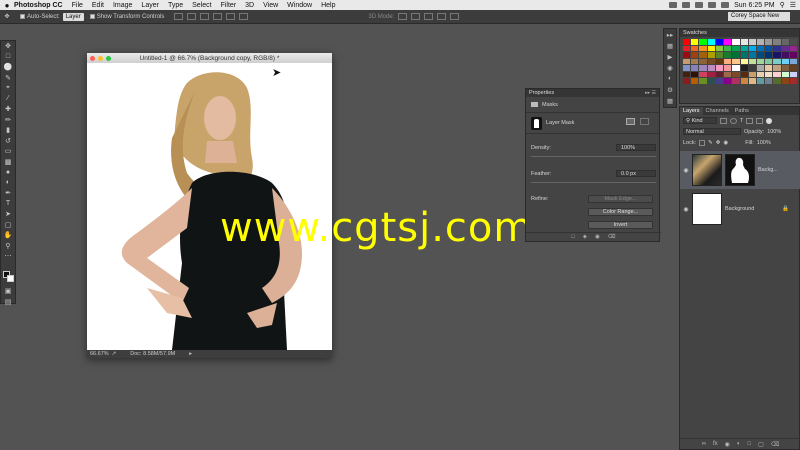 The width and height of the screenshot is (800, 450). I want to click on 3d-scale-icon, so click(455, 16).